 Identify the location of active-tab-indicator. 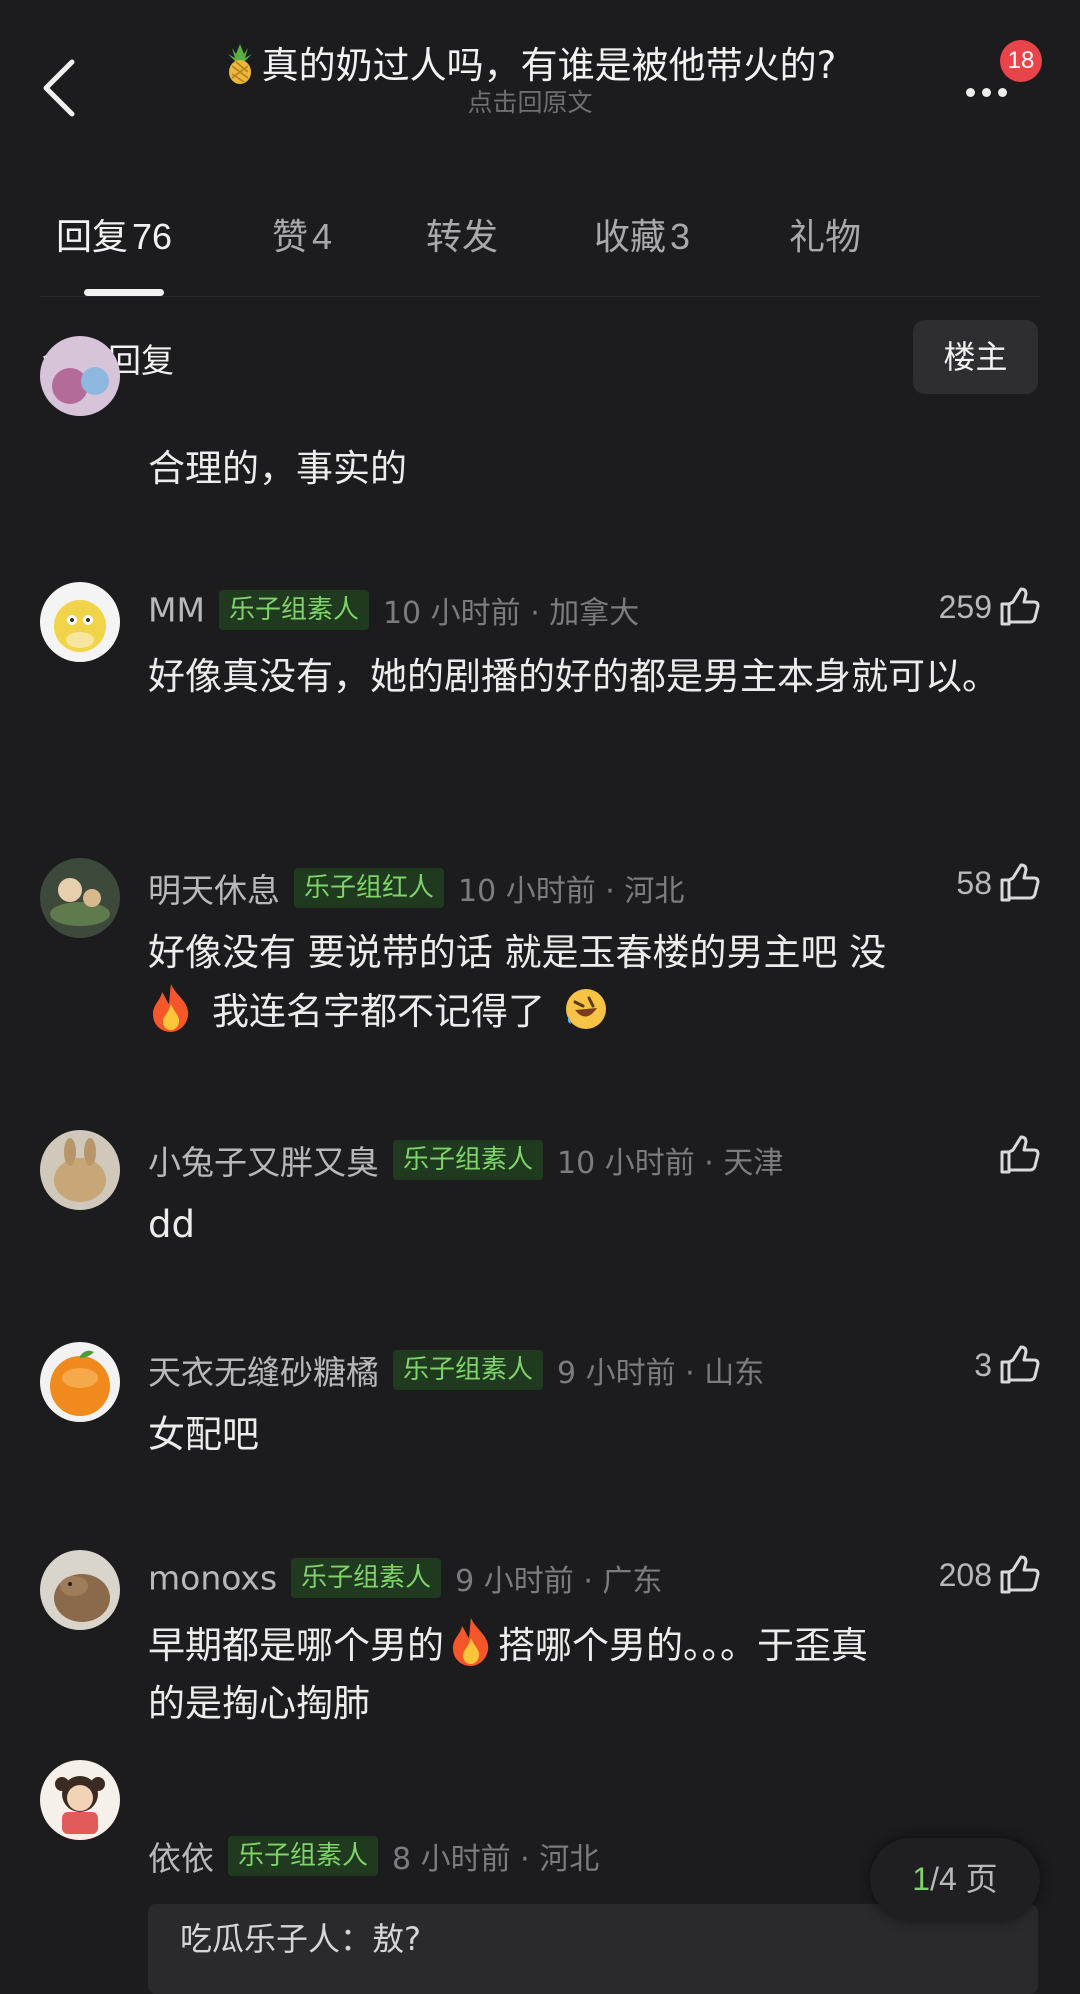
(124, 292).